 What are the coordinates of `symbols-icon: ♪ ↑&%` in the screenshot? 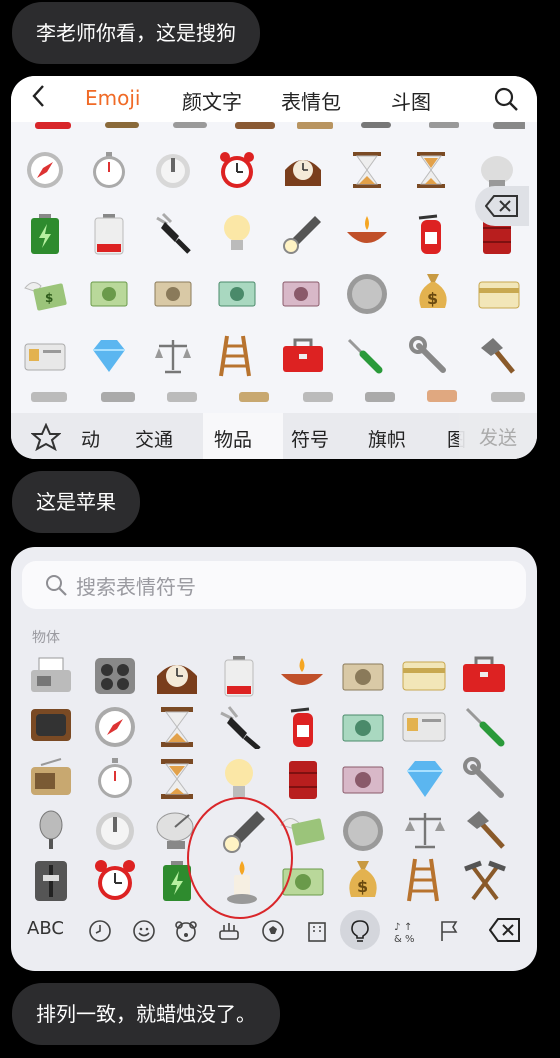 It's located at (405, 932).